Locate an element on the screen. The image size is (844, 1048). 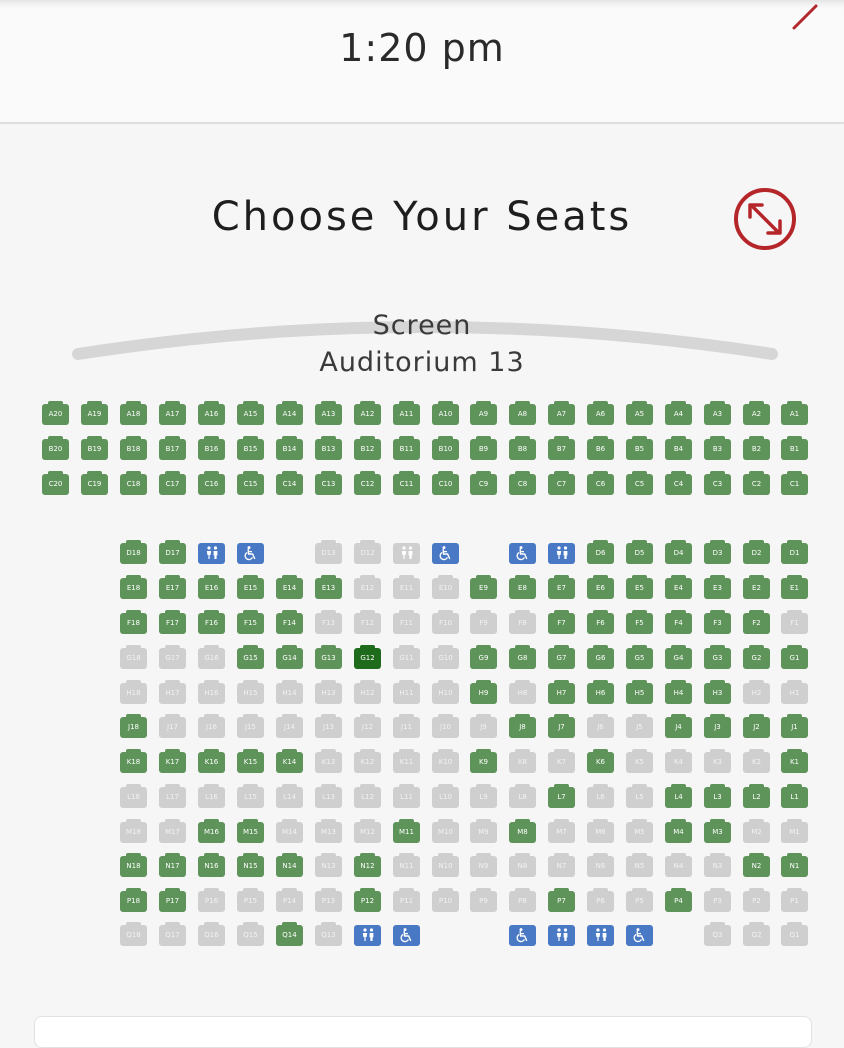
seat-b3: B3 is located at coordinates (717, 448).